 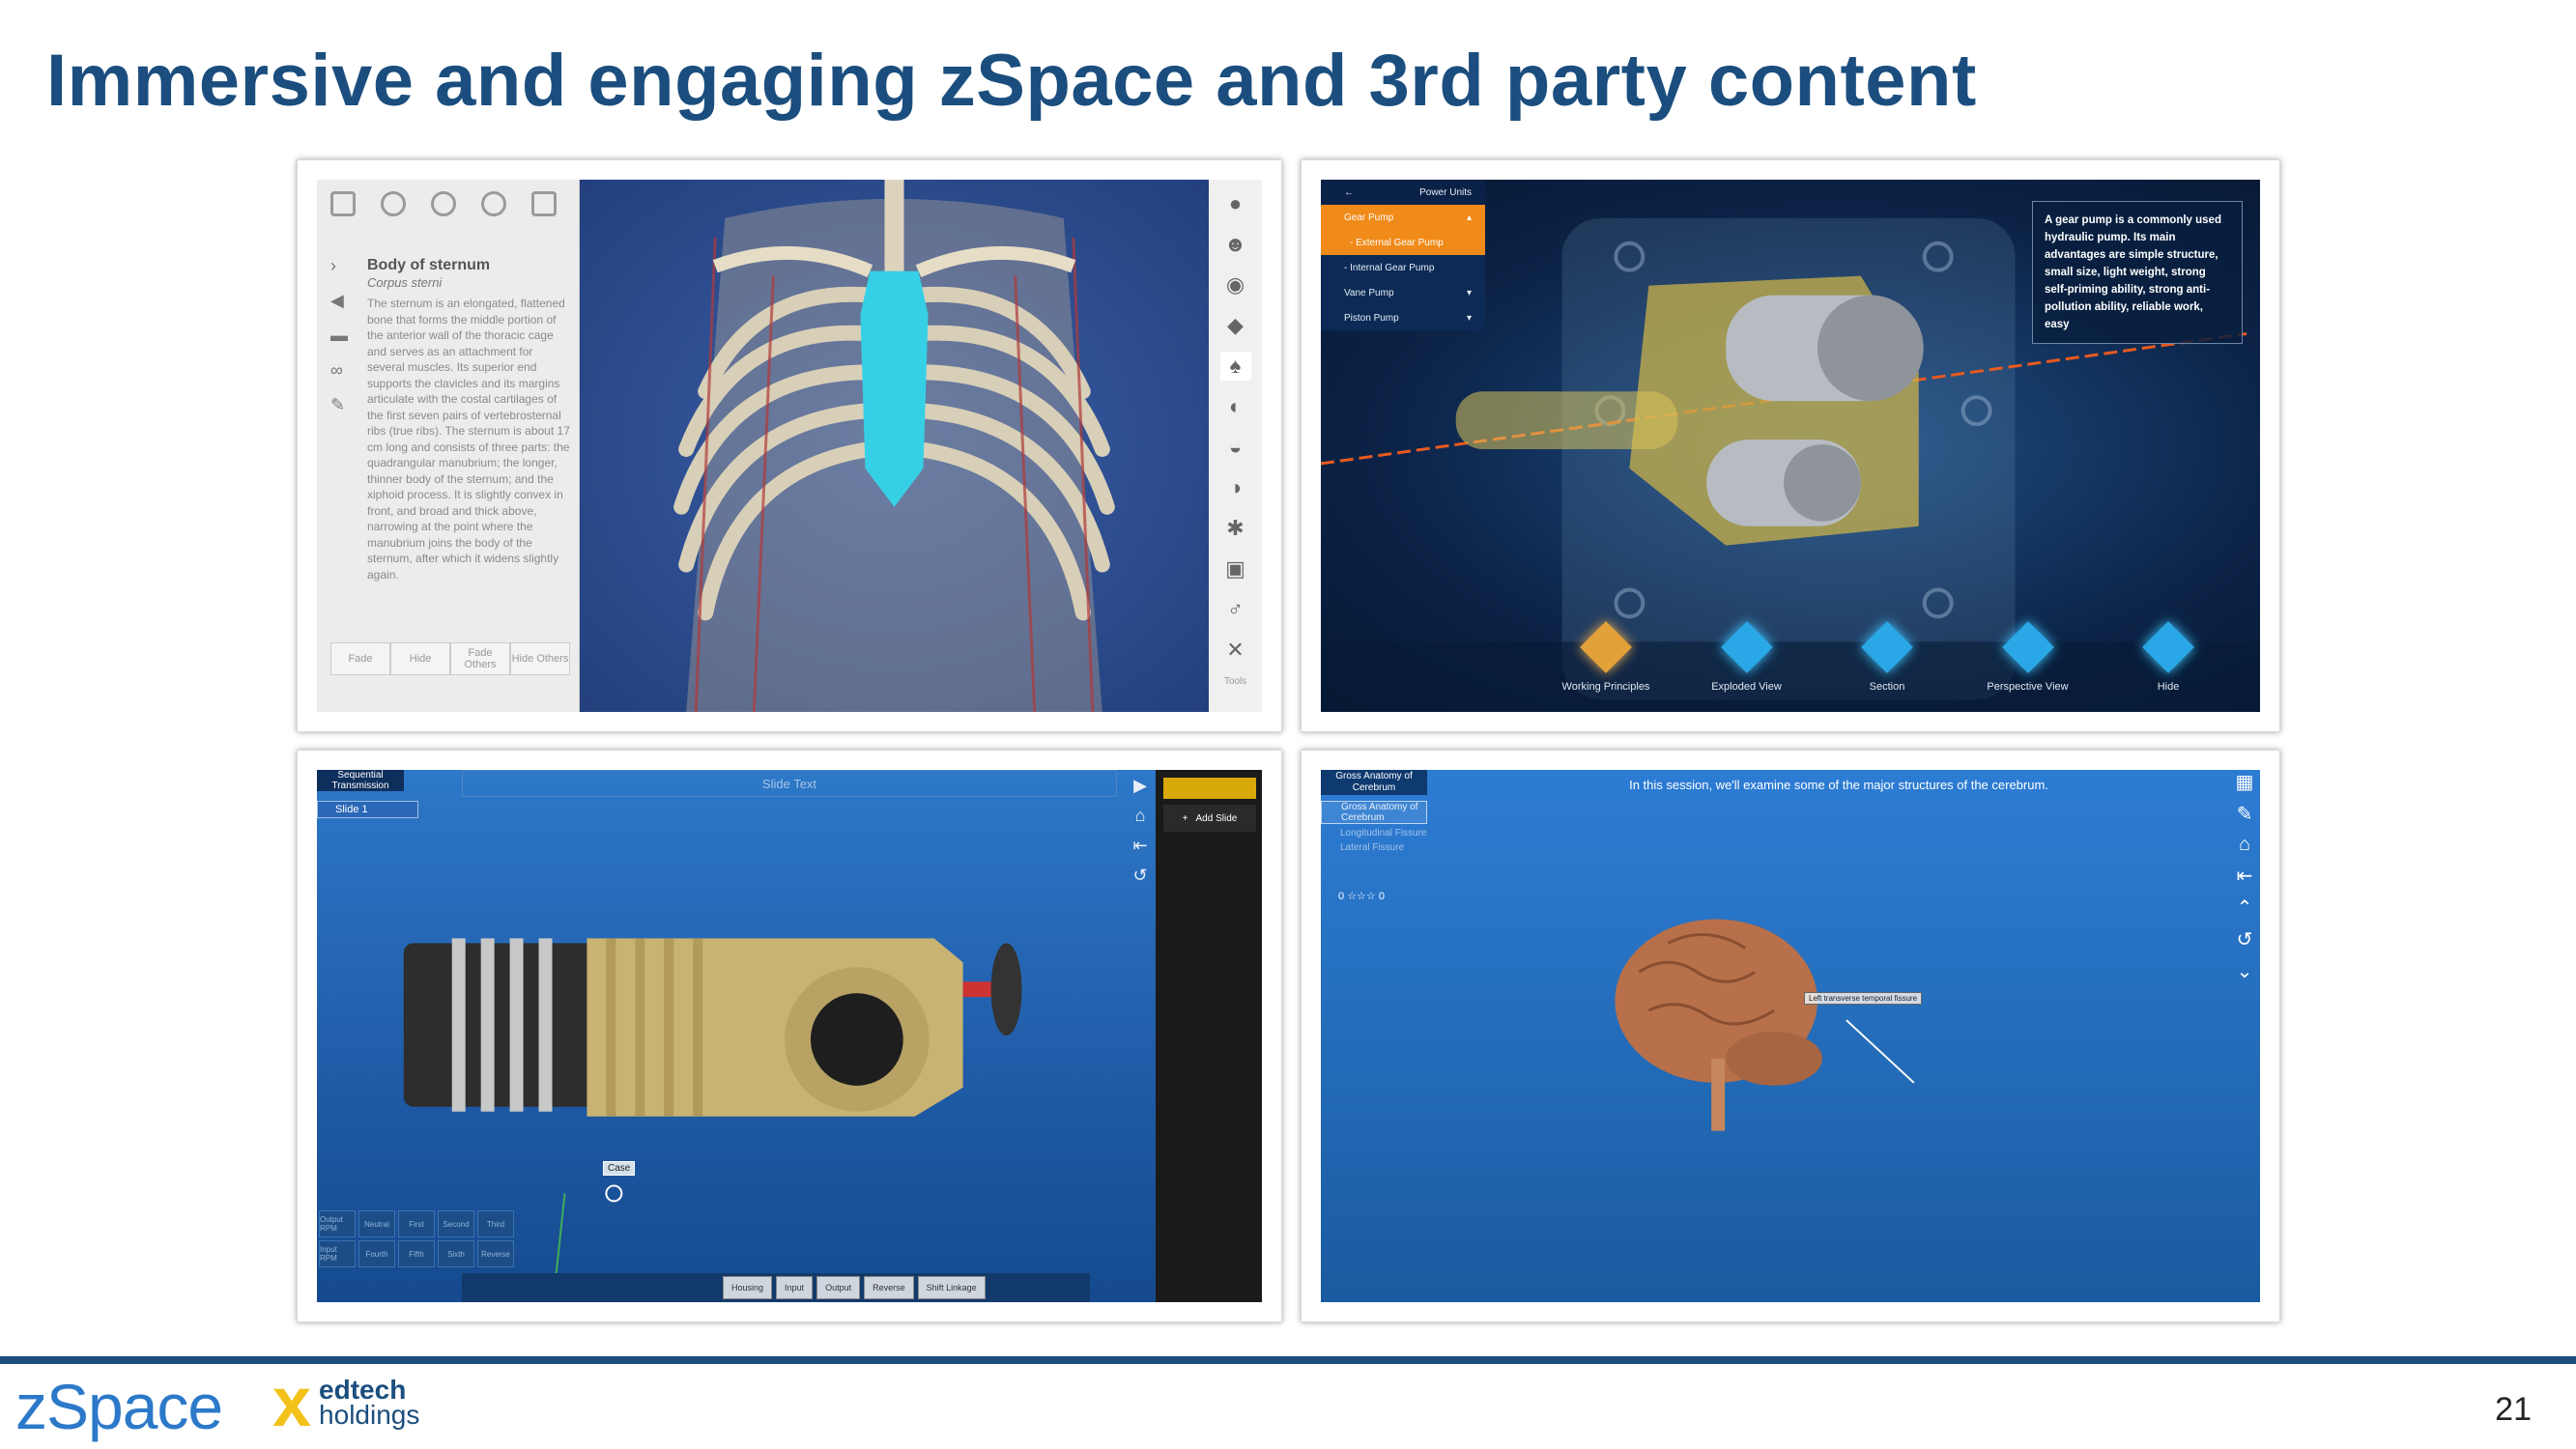 I want to click on anatomy-side-icons: › ◀ ▬ ∞ ✎, so click(x=340, y=335).